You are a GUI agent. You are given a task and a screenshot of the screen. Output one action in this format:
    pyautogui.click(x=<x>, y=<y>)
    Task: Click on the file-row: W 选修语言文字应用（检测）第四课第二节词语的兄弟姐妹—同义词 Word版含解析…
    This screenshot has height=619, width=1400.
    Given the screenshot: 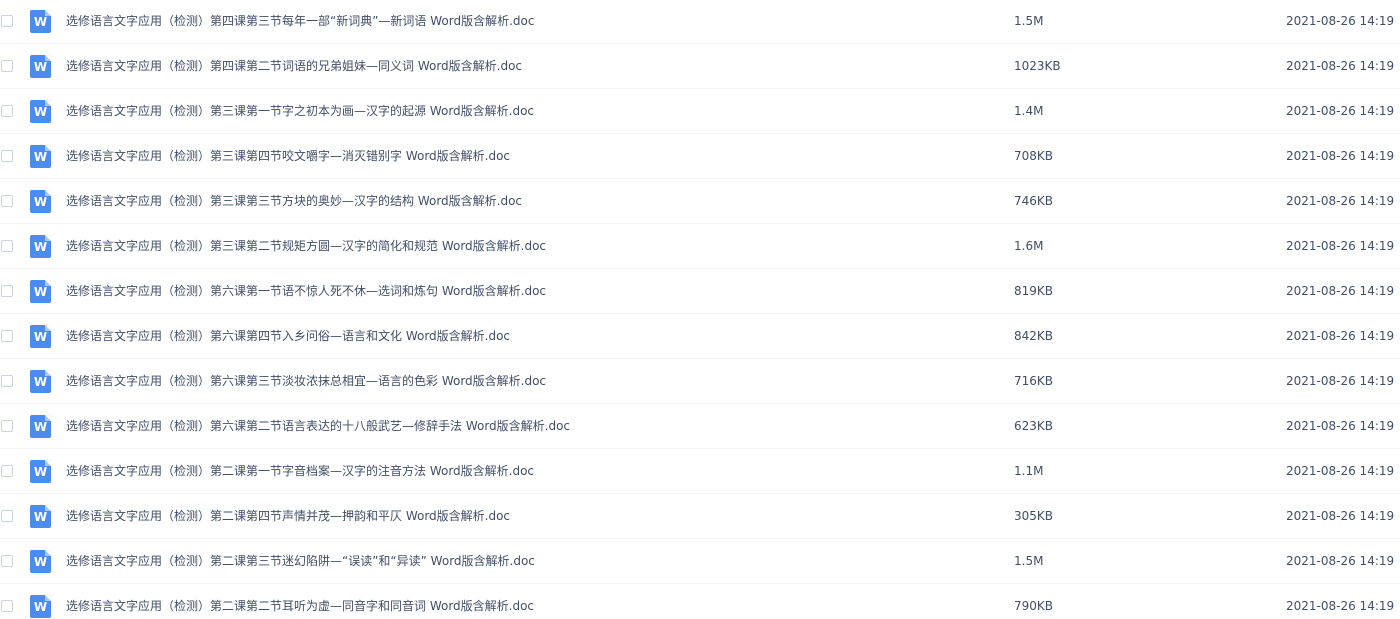 What is the action you would take?
    pyautogui.click(x=700, y=66)
    